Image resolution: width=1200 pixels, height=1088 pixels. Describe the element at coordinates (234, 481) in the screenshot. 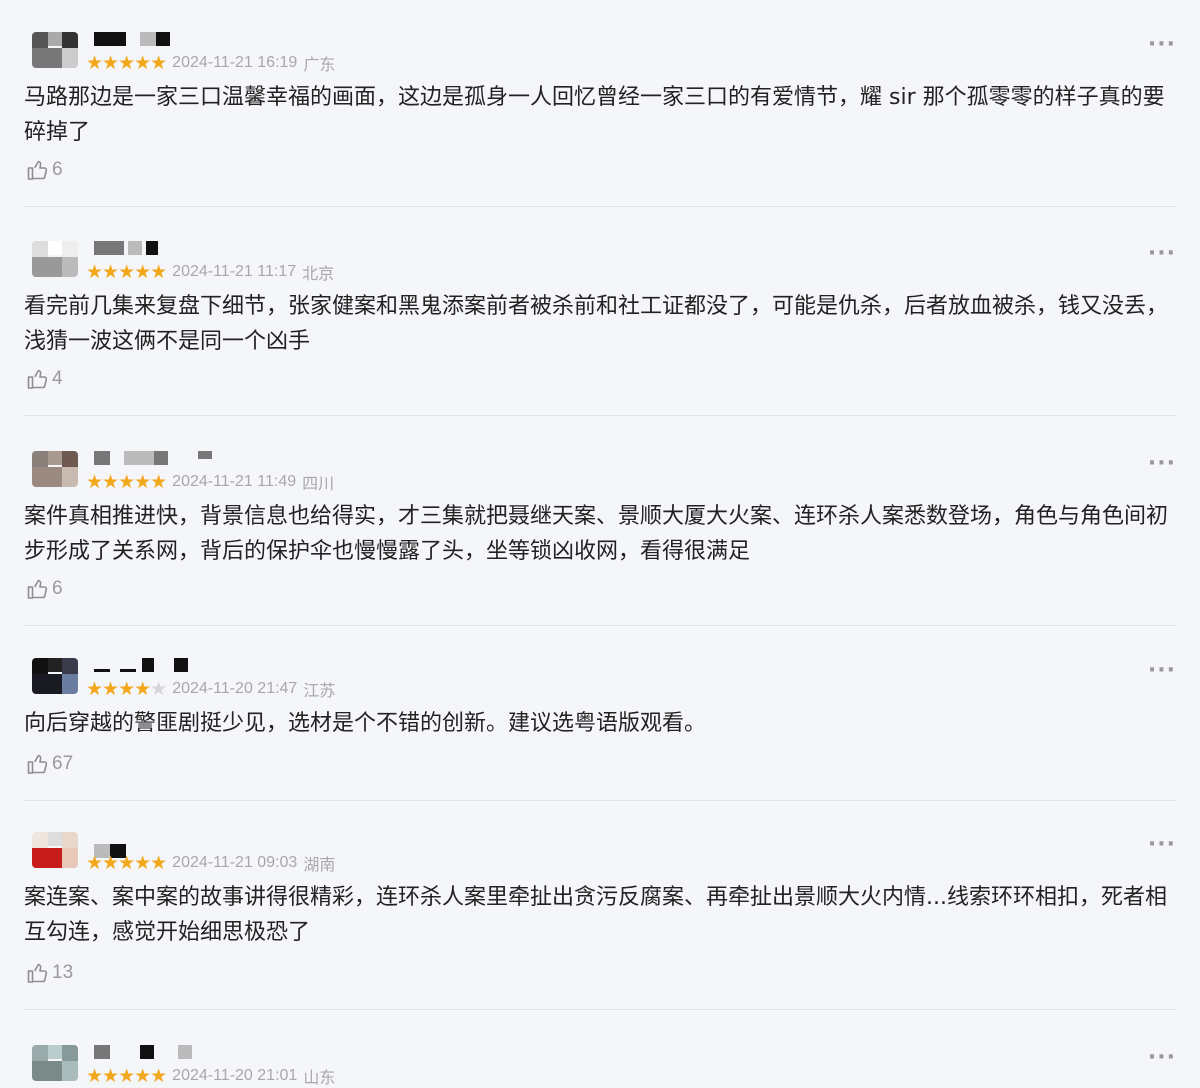

I see `comment-date: 2024-11-21 11:49` at that location.